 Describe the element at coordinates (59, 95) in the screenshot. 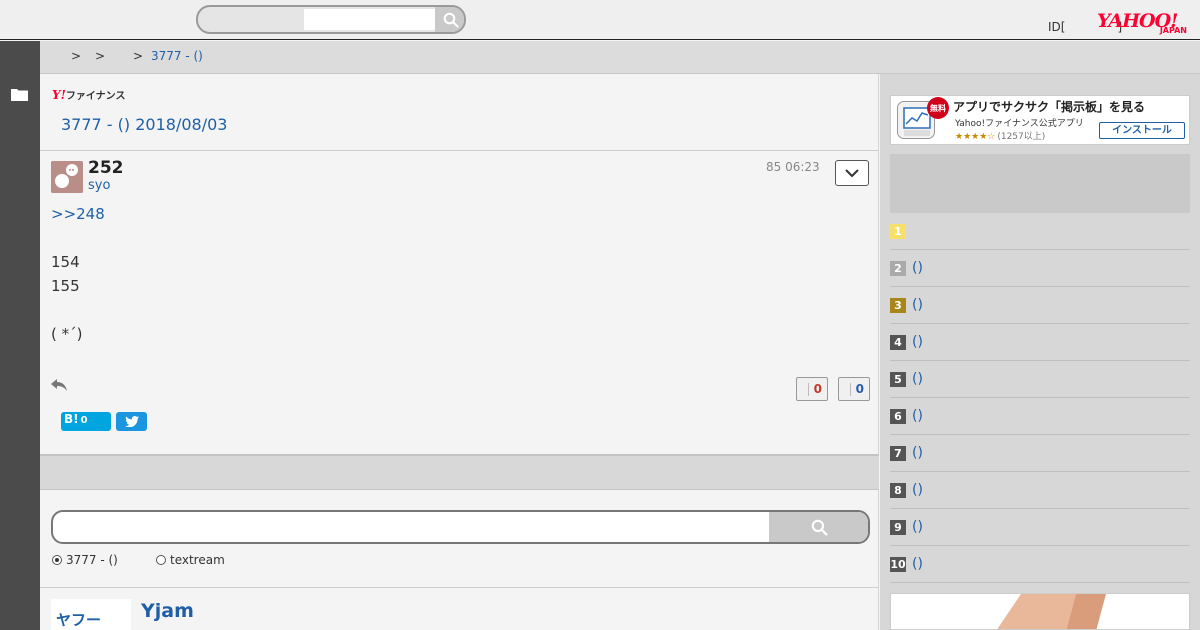

I see `finance-logo-mark: Y!` at that location.